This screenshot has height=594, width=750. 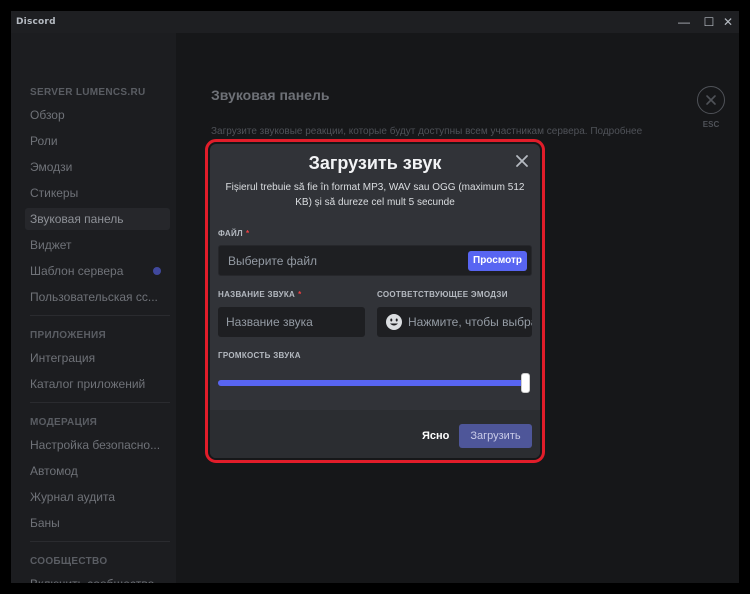 I want to click on close-window-button: ✕, so click(x=728, y=22).